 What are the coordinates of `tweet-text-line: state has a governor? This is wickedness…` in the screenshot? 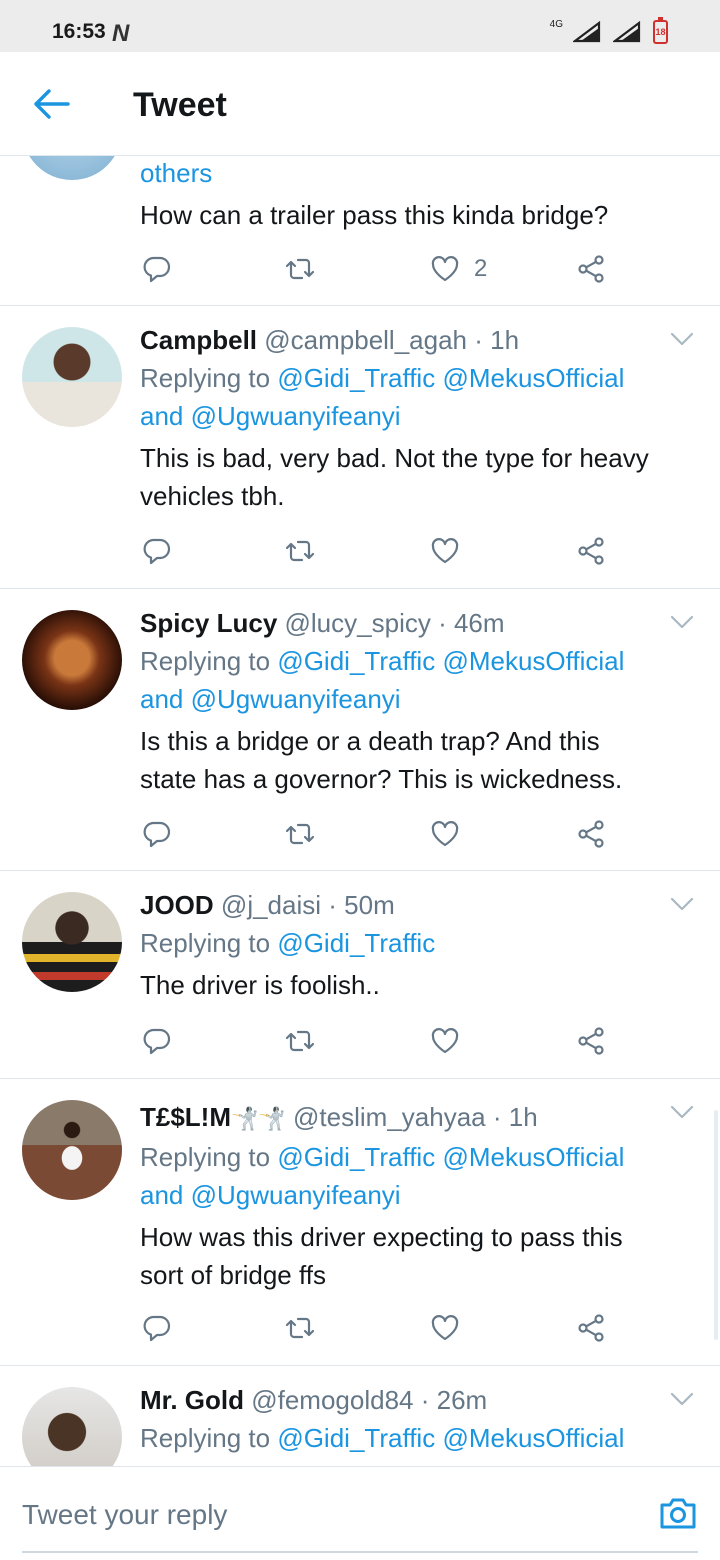 It's located at (381, 779).